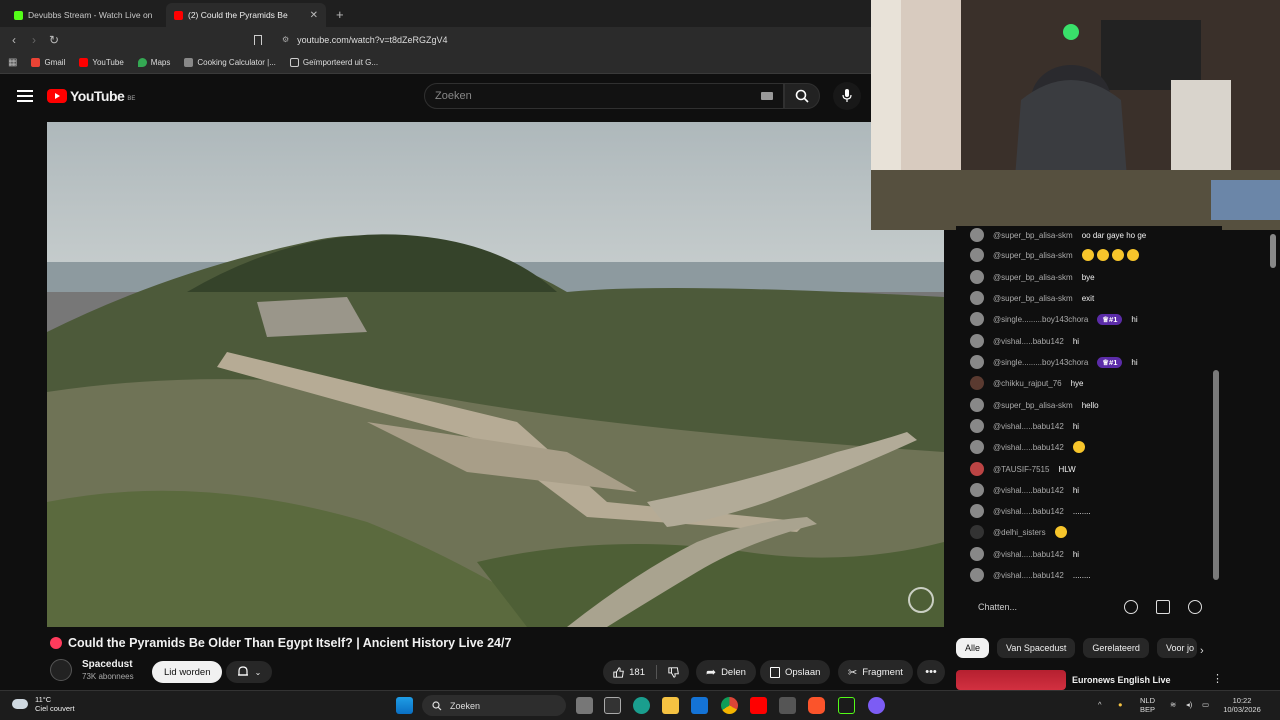 This screenshot has width=1280, height=720. I want to click on chat-message: @super_bp_alisa-skm bye, so click(1032, 277).